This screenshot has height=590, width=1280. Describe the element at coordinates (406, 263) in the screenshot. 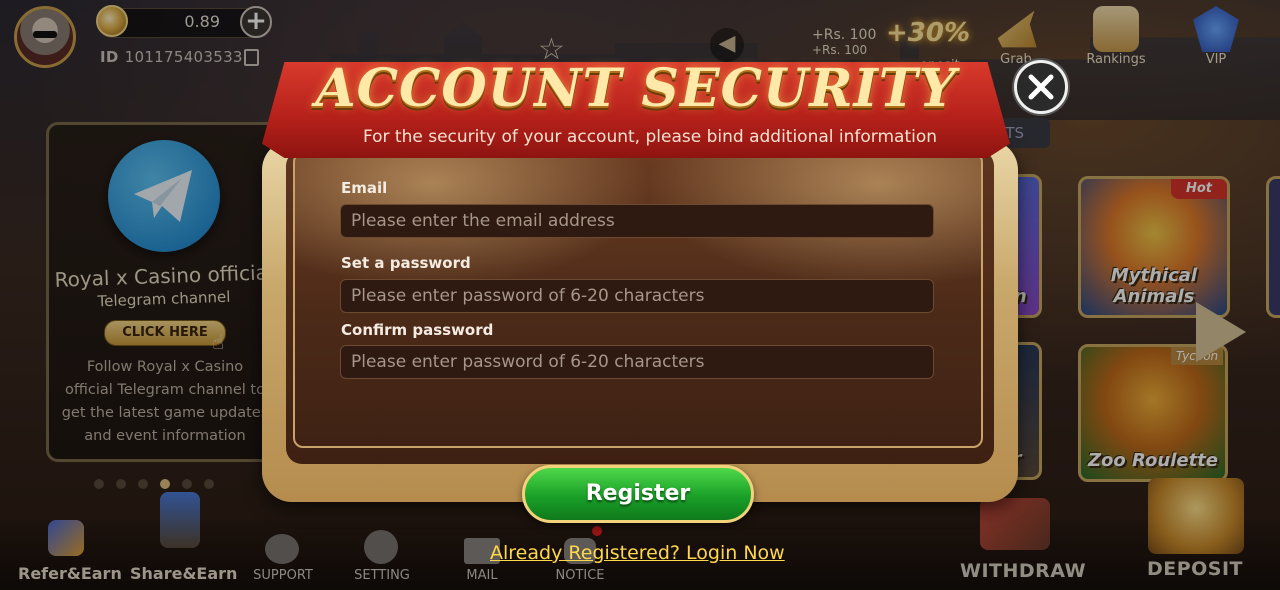

I see `password-label: Set a password` at that location.